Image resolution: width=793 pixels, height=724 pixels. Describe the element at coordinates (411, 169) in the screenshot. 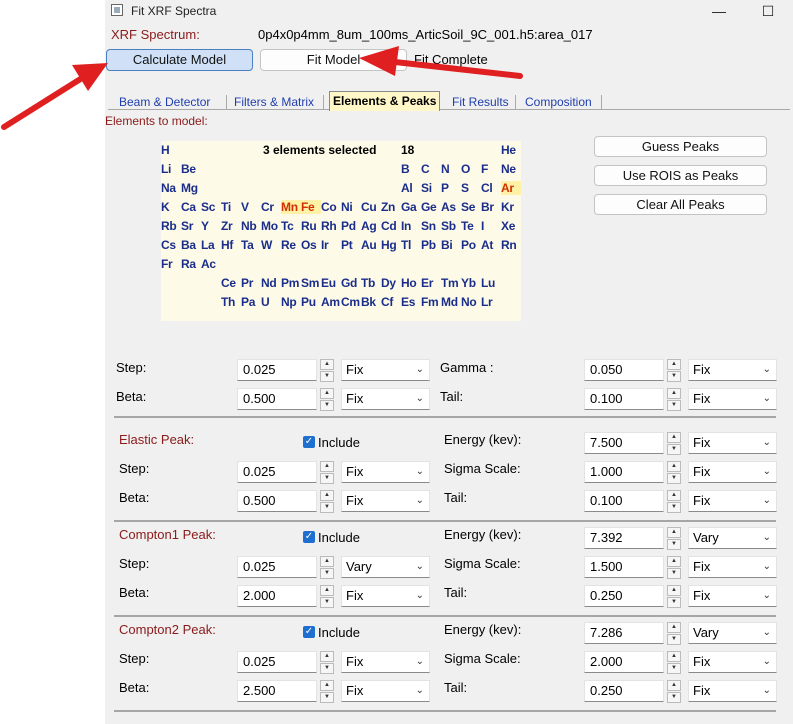

I see `element-b: B` at that location.